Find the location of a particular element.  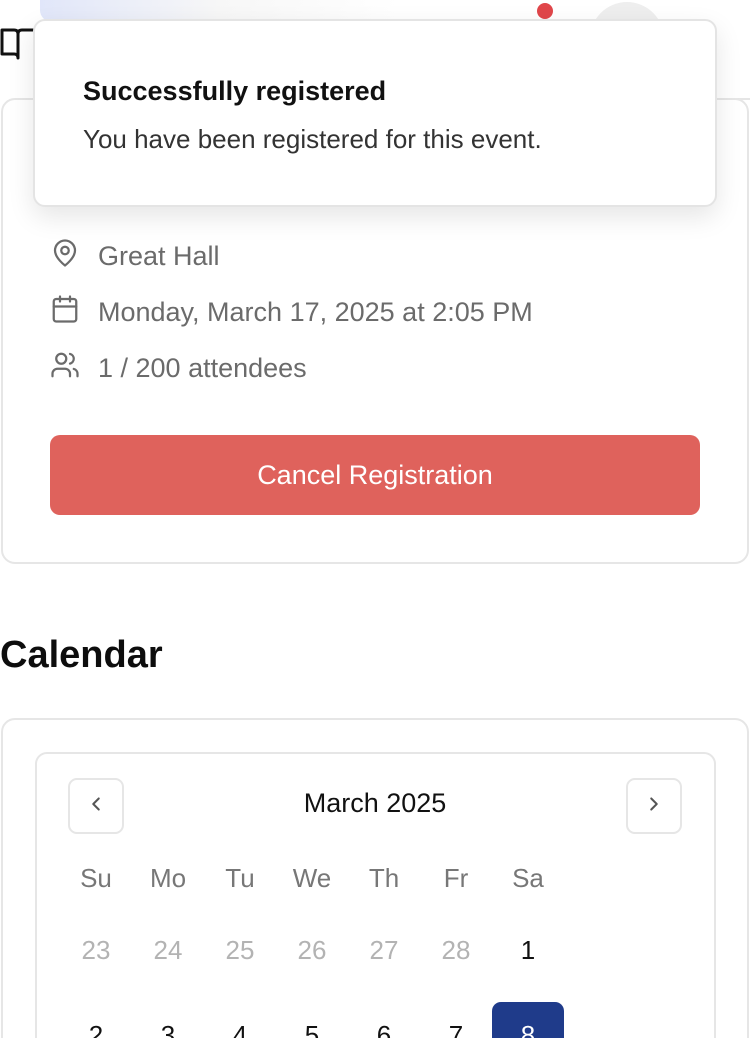

event-datetime: Monday, March 17, 2025 at 2:05 PM is located at coordinates (315, 312).